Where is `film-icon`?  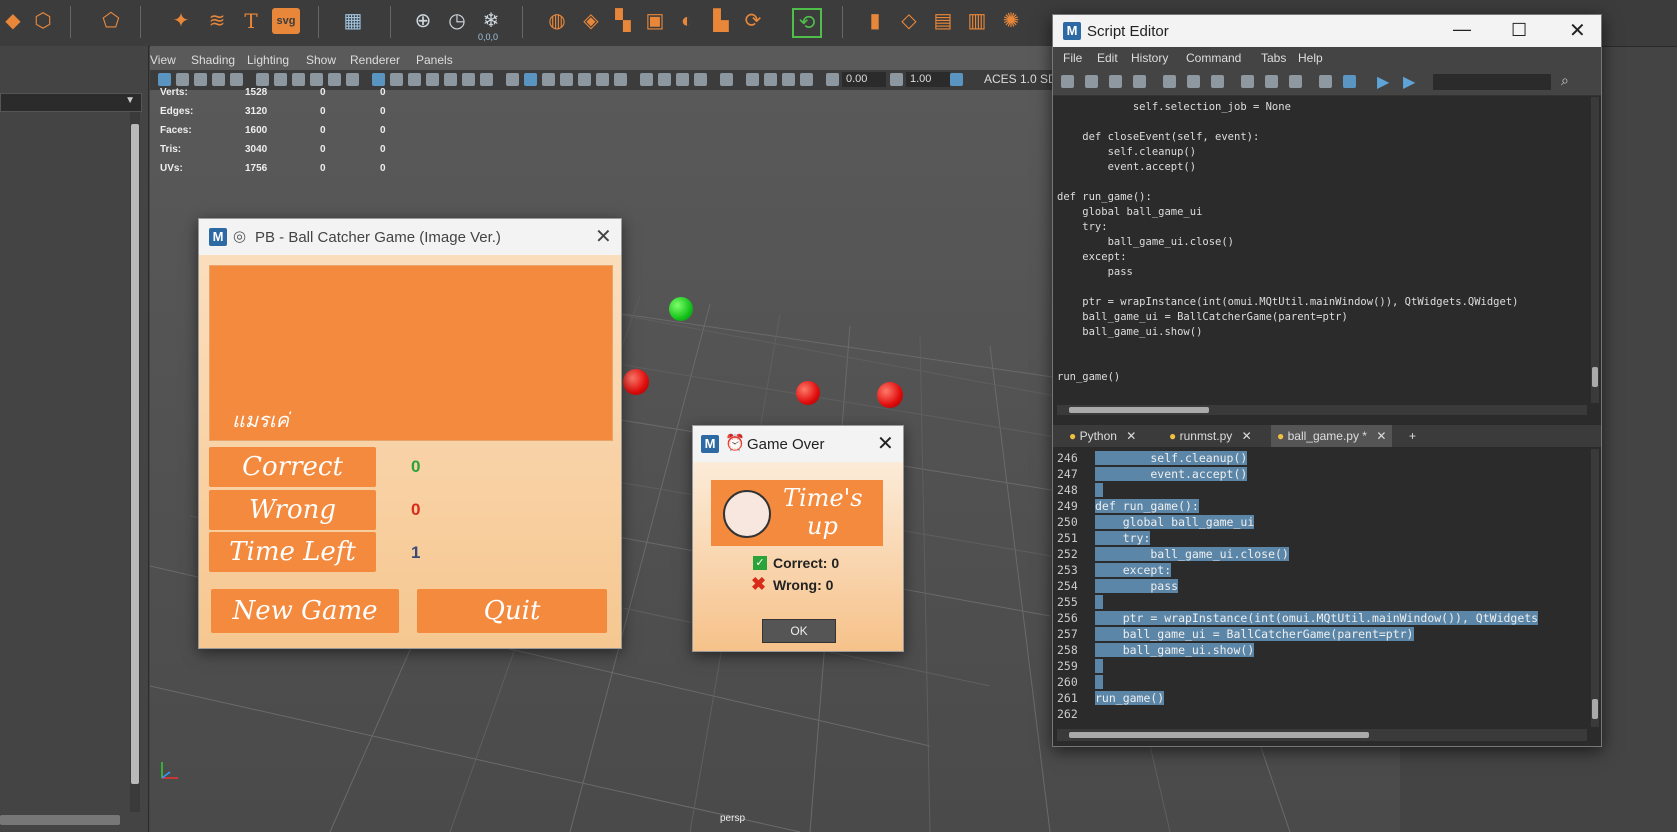
film-icon is located at coordinates (200, 79).